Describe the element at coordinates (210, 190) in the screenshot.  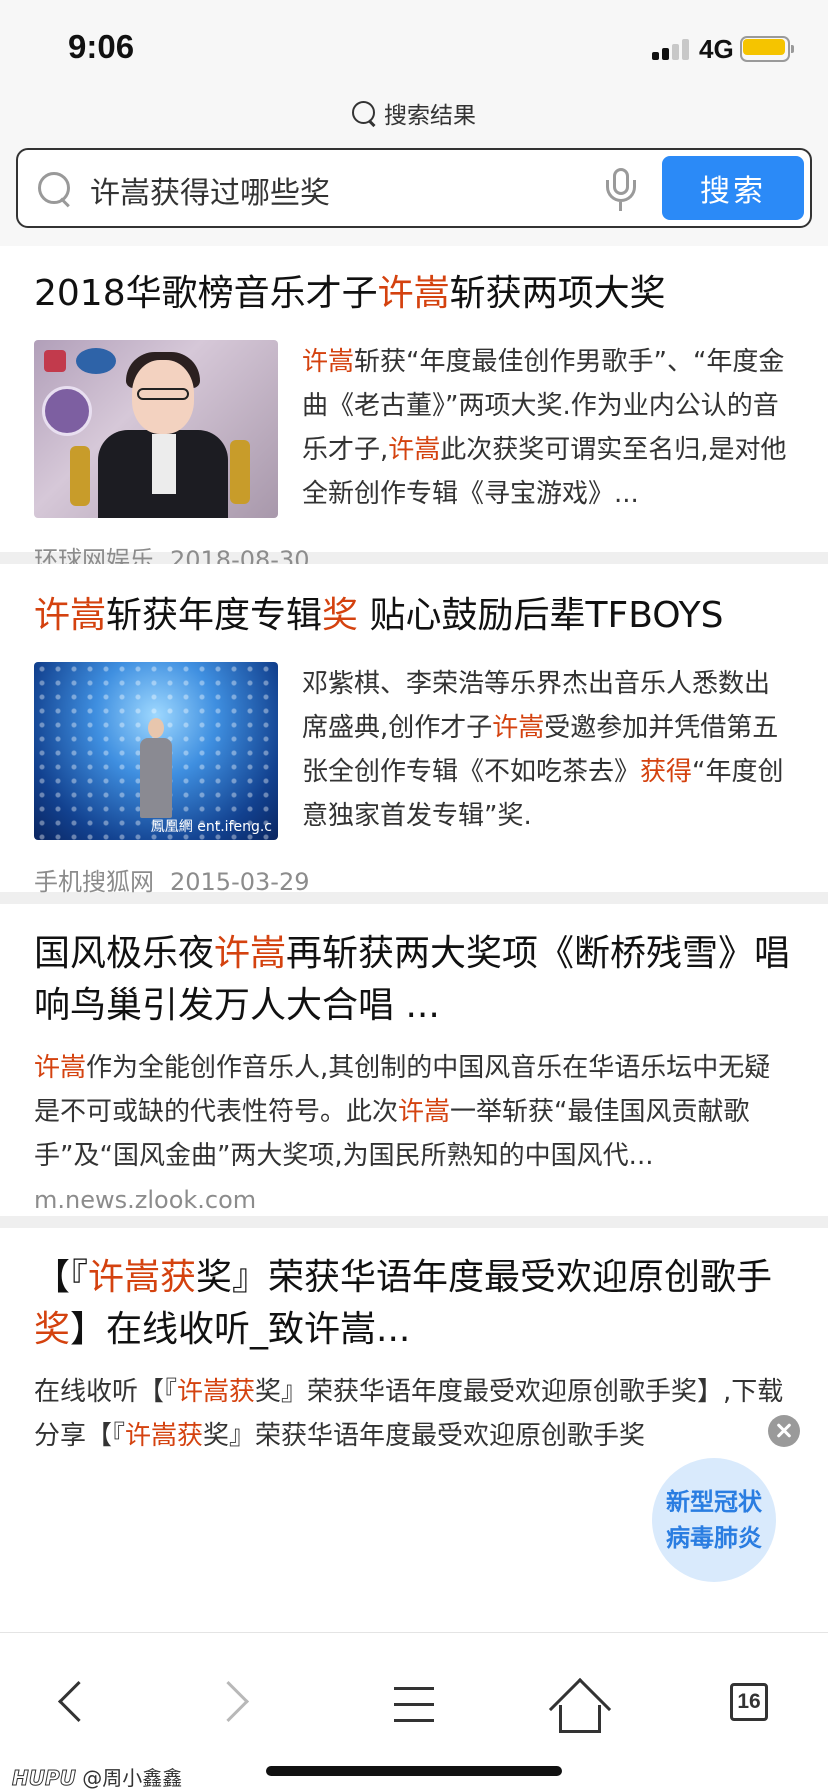
I see `search-query-text: 许嵩获得过哪些奖` at that location.